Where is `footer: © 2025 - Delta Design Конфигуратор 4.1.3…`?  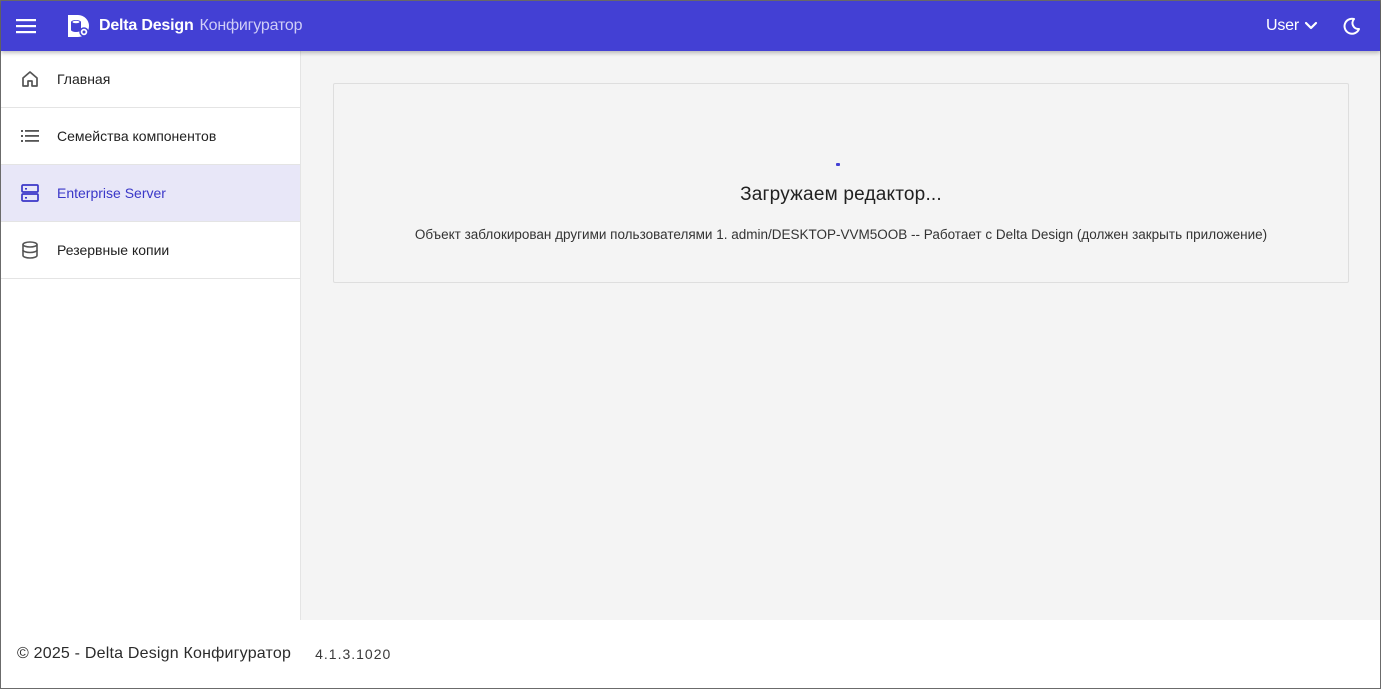
footer: © 2025 - Delta Design Конфигуратор 4.1.3… is located at coordinates (690, 654).